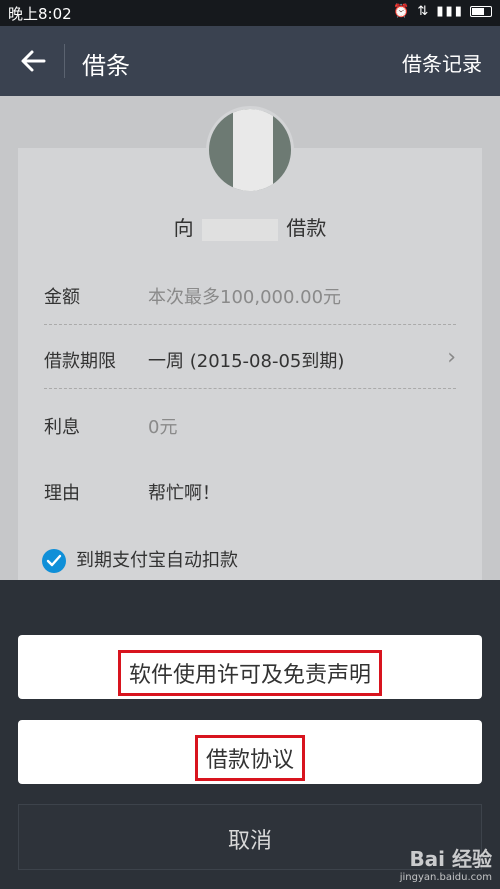  Describe the element at coordinates (62, 427) in the screenshot. I see `interest-label: 利息` at that location.